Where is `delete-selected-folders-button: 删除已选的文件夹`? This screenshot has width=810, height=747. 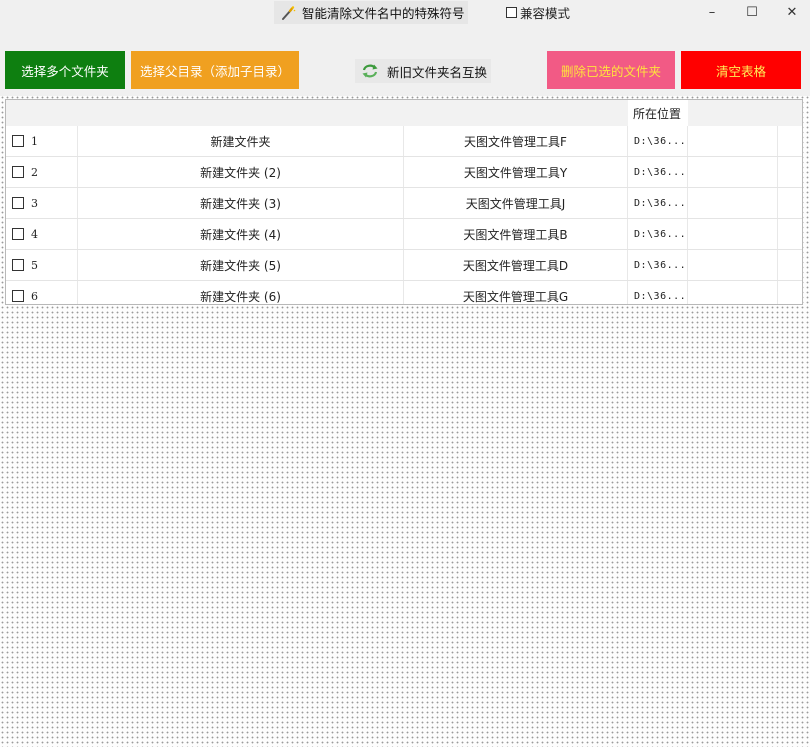
delete-selected-folders-button: 删除已选的文件夹 is located at coordinates (611, 70).